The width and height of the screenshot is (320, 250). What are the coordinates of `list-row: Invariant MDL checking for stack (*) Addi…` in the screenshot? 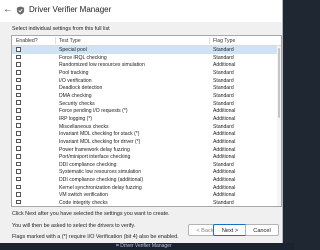 It's located at (146, 134).